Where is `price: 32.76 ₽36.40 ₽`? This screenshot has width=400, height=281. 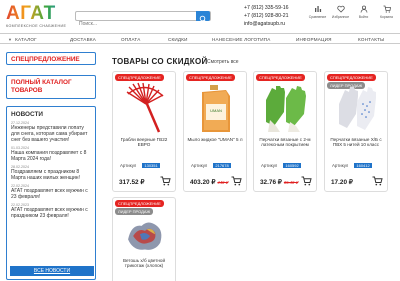 price: 32.76 ₽36.40 ₽ is located at coordinates (279, 182).